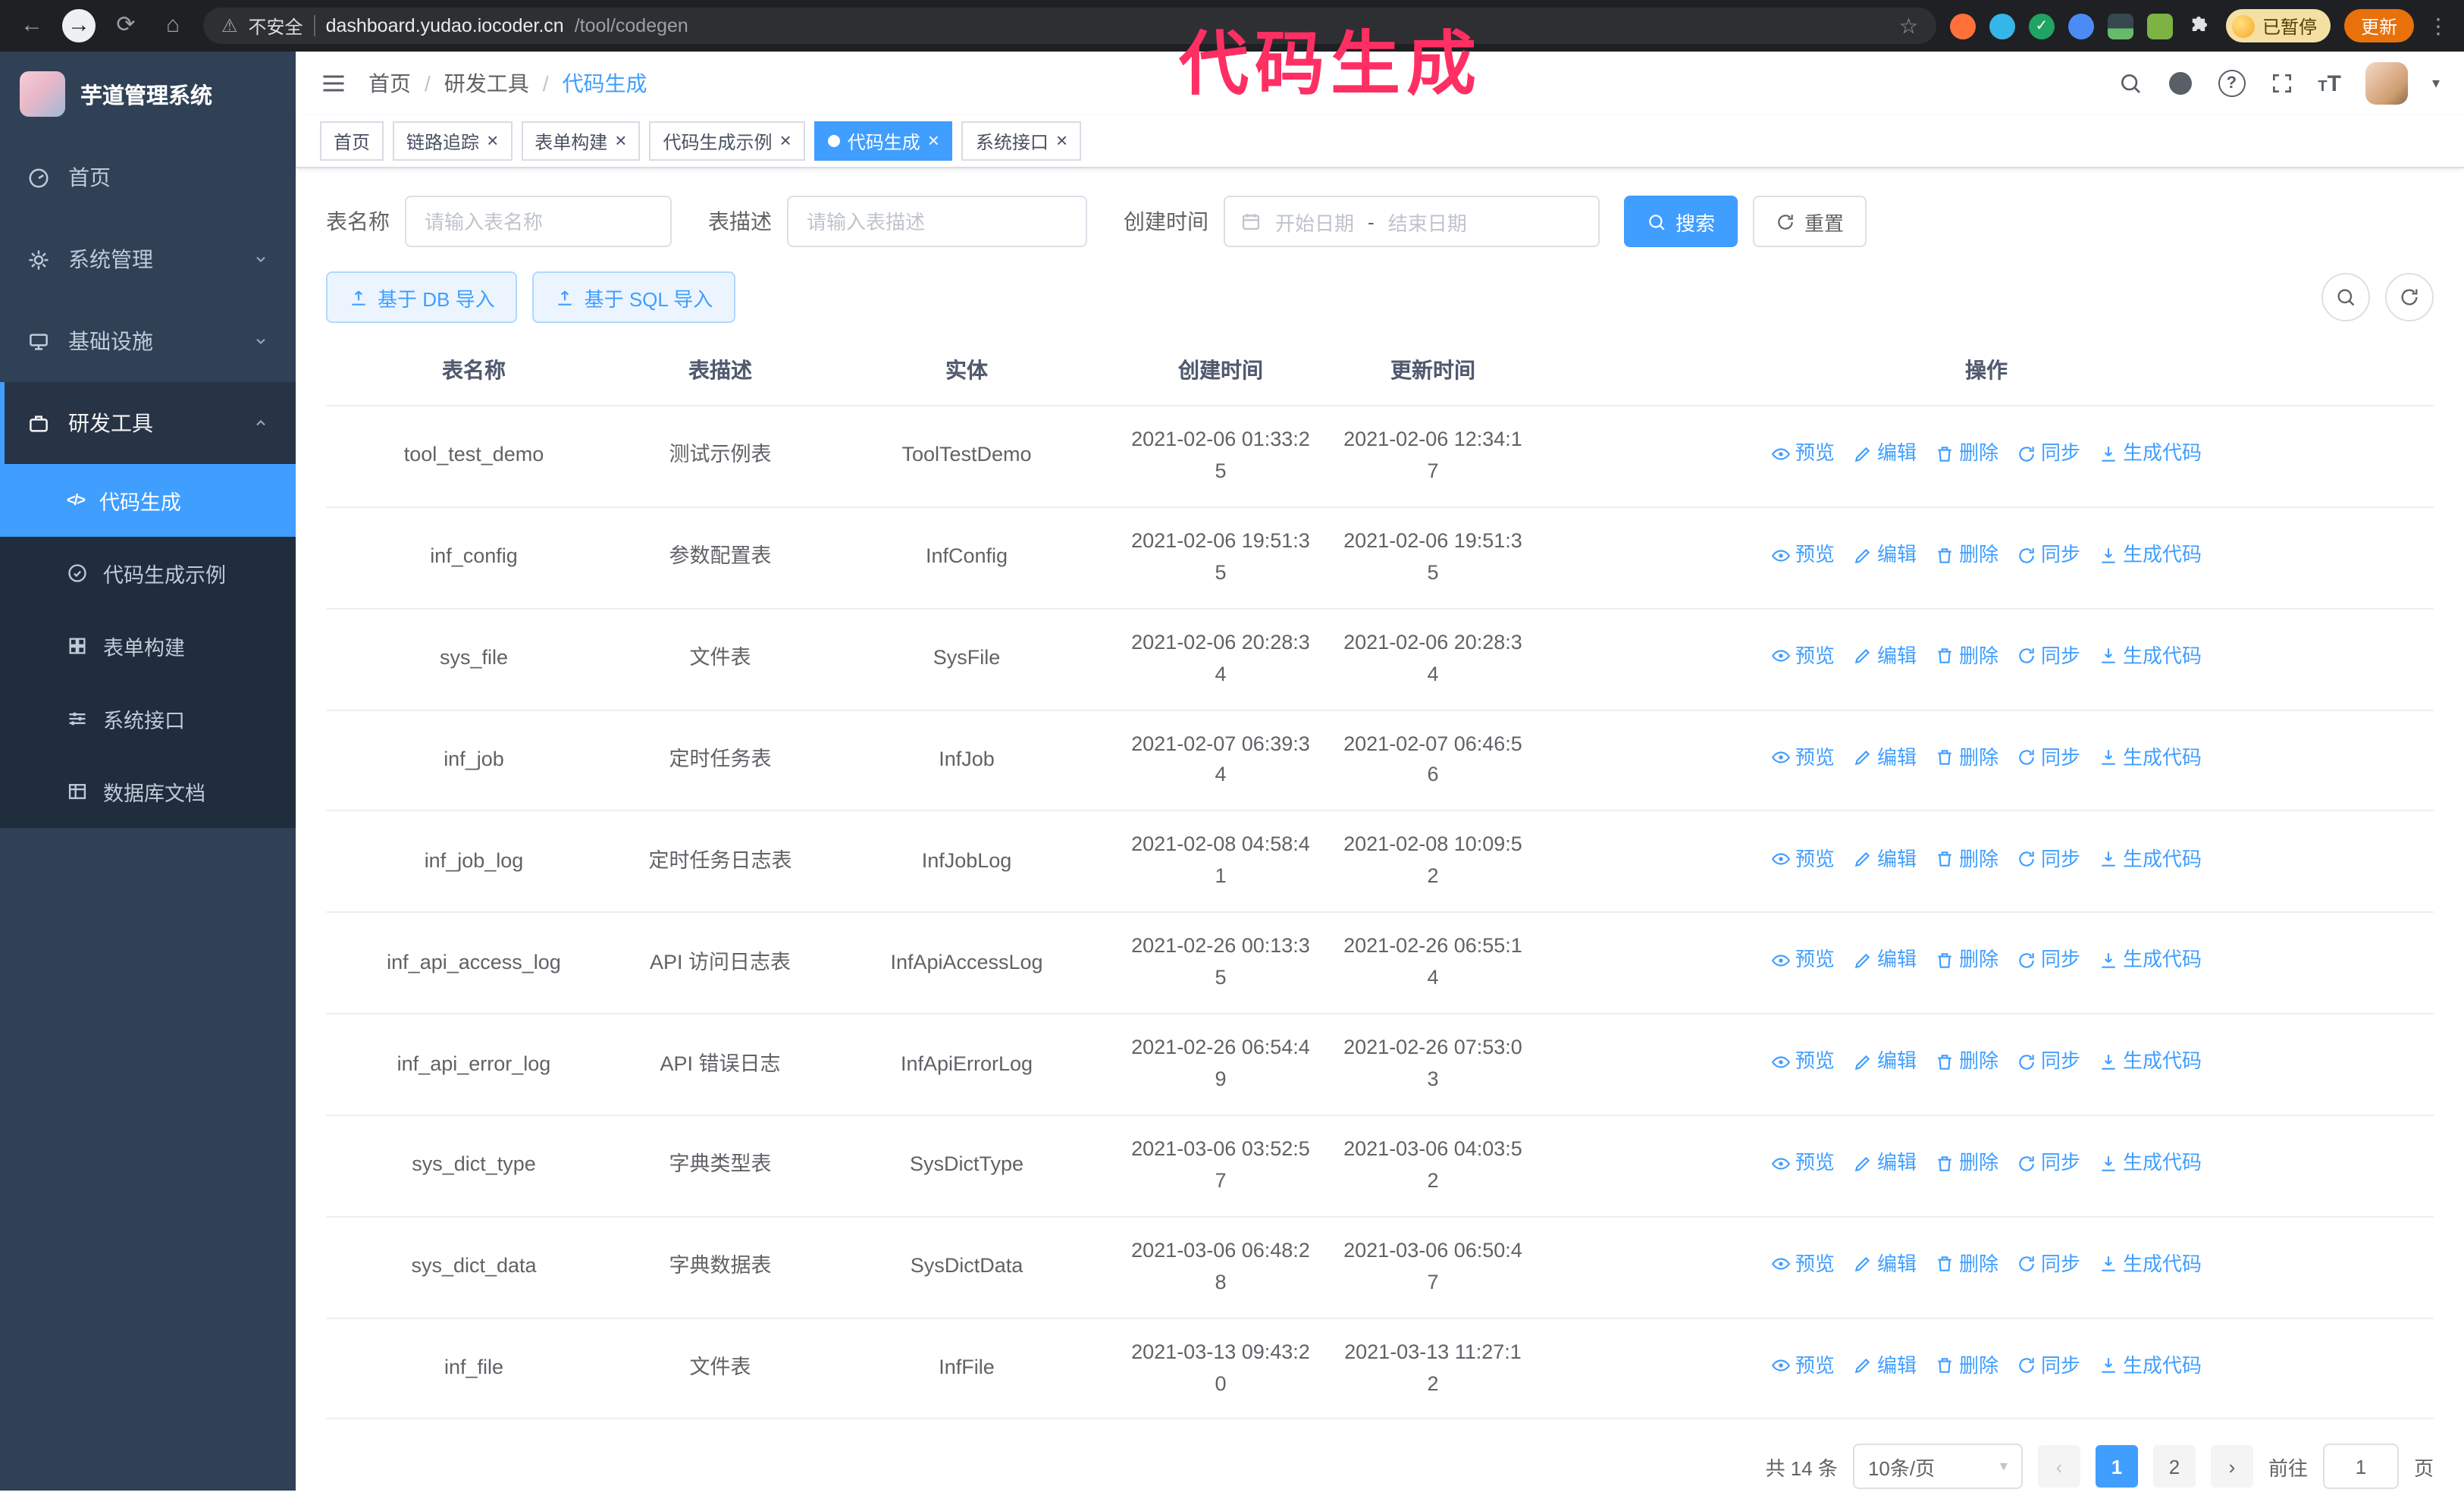  I want to click on sidebar-item-codegen-example: 代码生成示例, so click(148, 573).